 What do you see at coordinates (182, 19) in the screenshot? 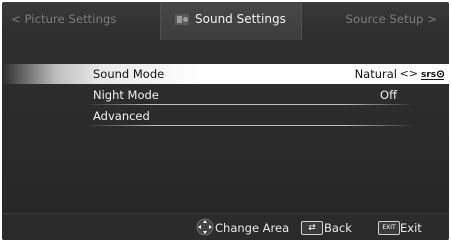
I see `speaker-icon` at bounding box center [182, 19].